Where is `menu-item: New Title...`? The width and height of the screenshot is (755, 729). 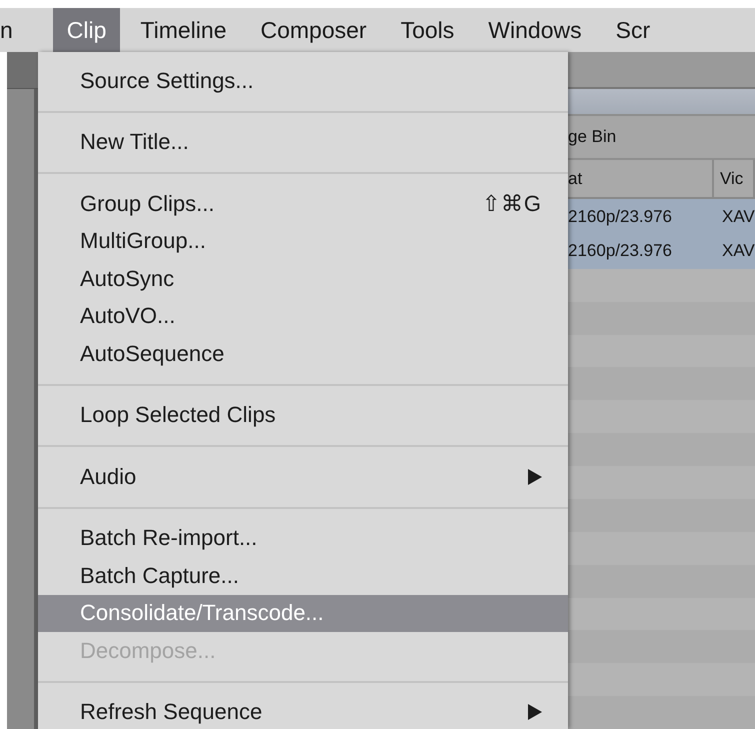
menu-item: New Title... is located at coordinates (303, 142).